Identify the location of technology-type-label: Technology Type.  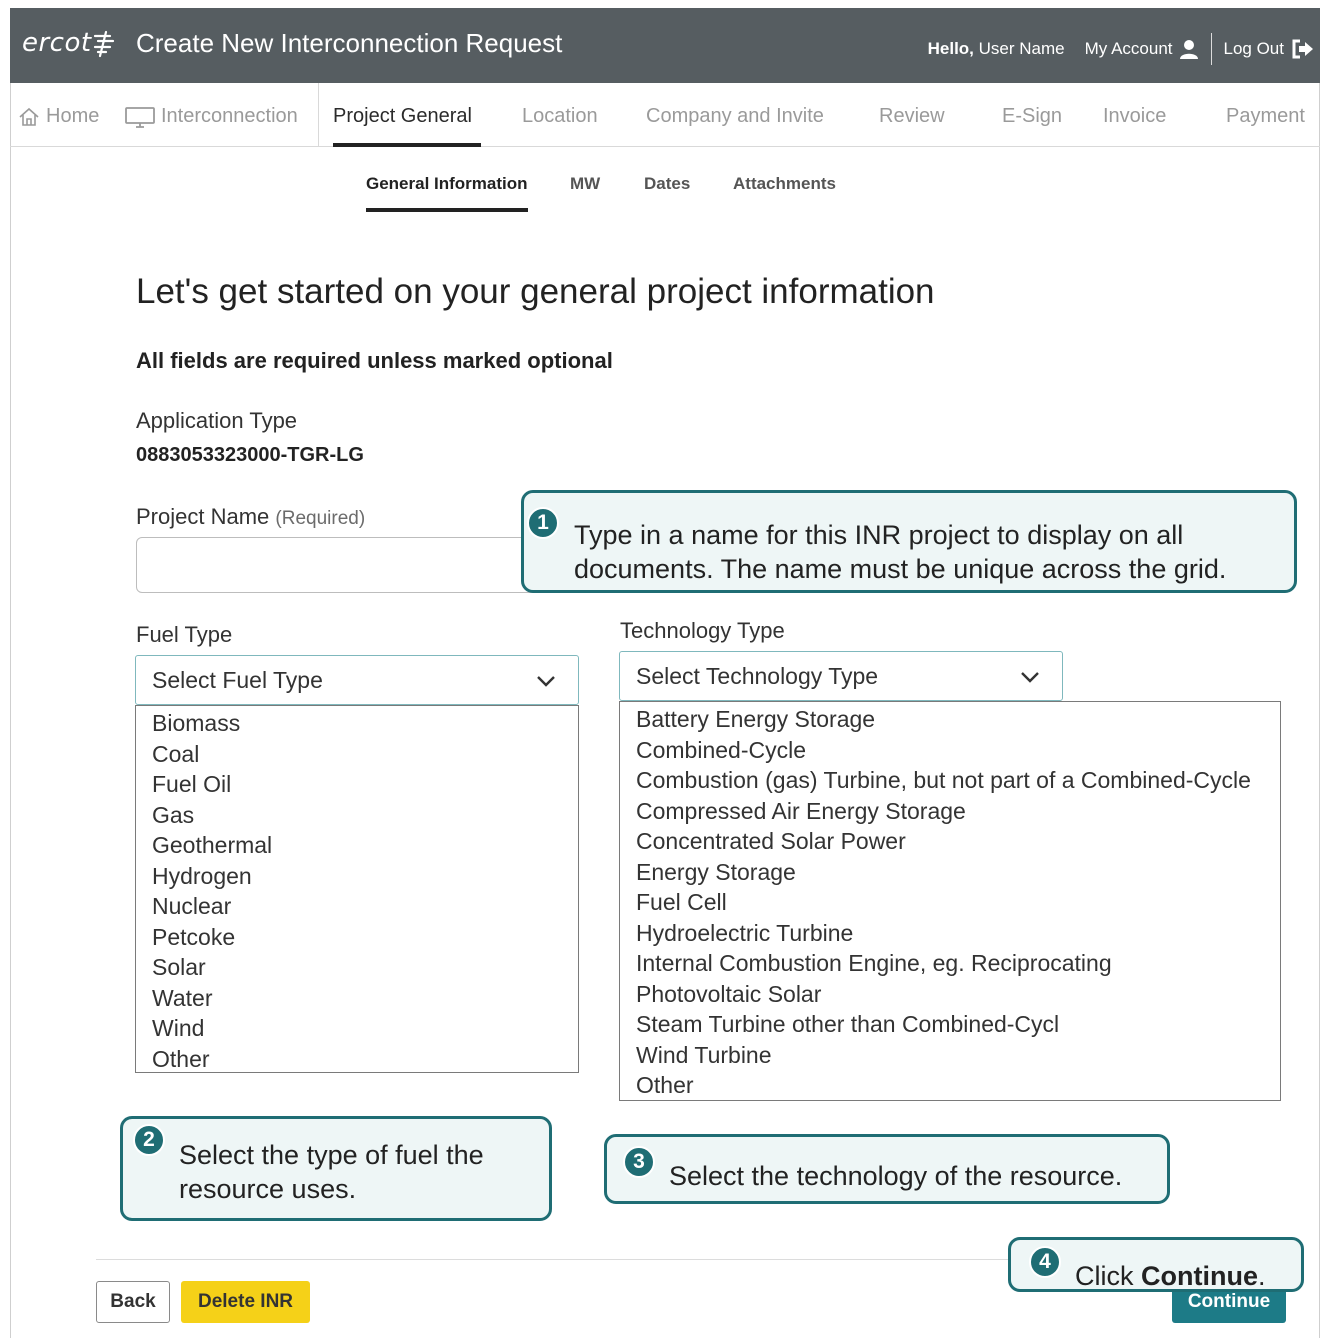
(702, 630).